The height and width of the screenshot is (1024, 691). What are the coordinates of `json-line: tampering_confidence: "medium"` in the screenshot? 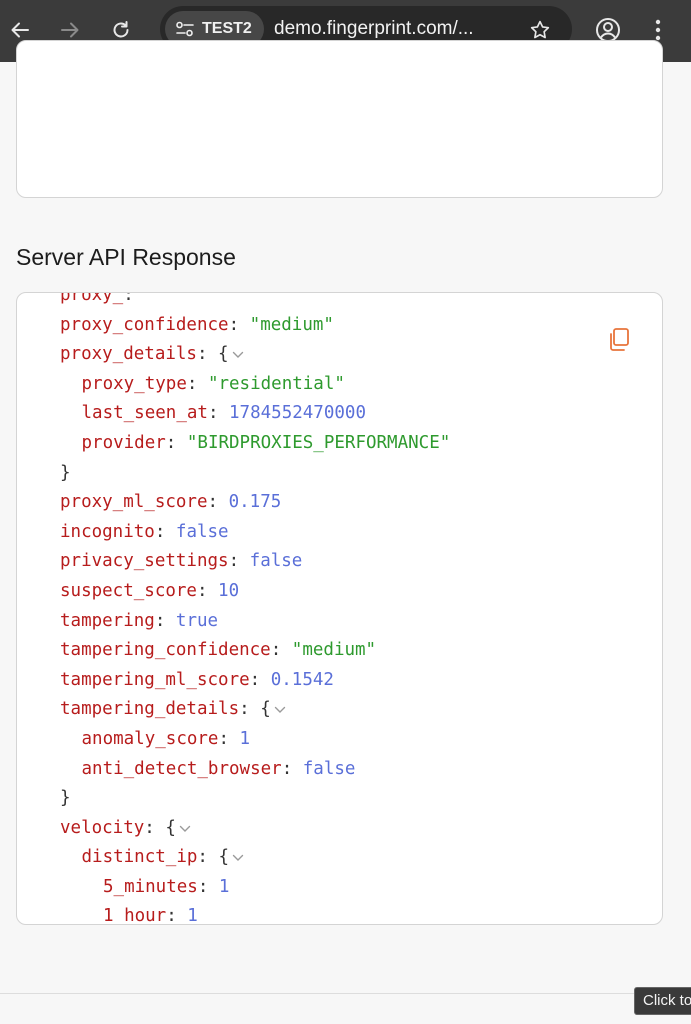 It's located at (339, 651).